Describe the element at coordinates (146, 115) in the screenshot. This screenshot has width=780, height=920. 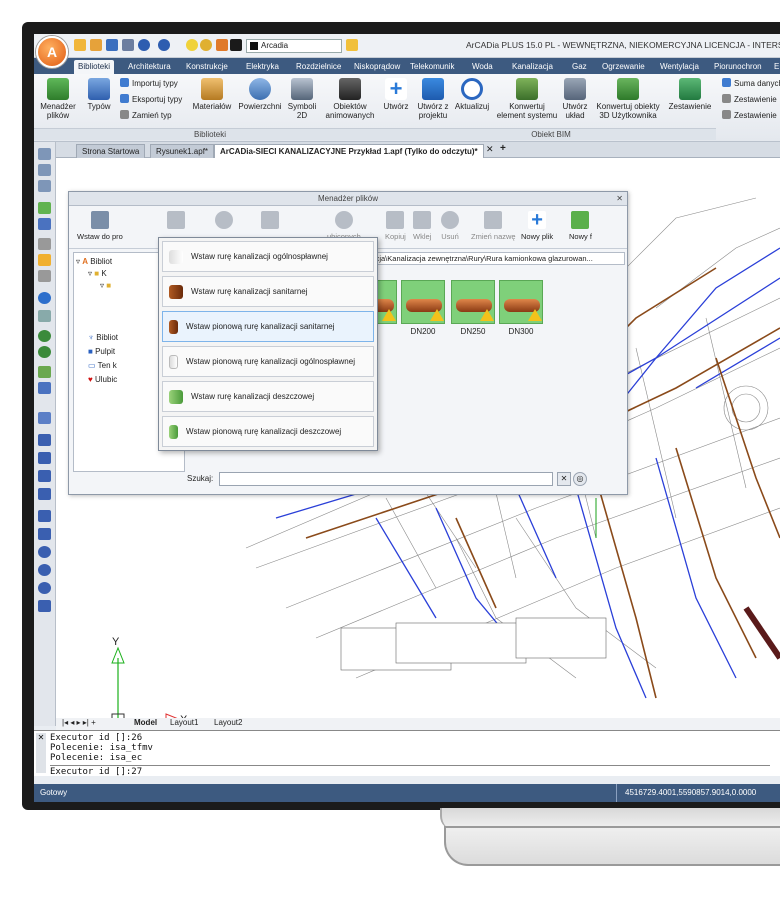
I see `replace-type-button: Zamień typ` at that location.